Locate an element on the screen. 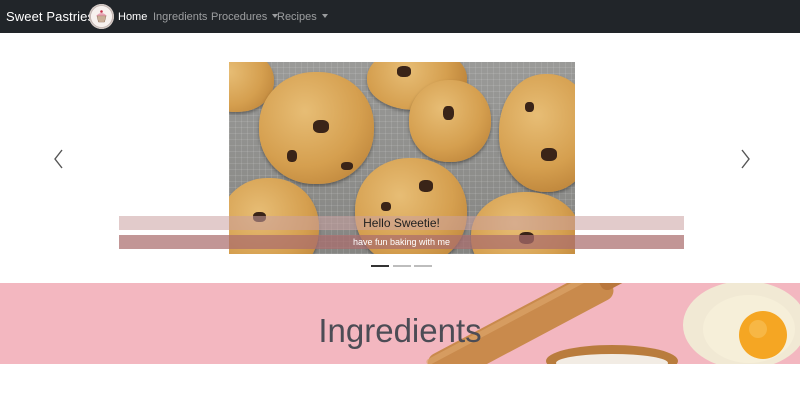 The width and height of the screenshot is (800, 400). caret-down-icon is located at coordinates (324, 16).